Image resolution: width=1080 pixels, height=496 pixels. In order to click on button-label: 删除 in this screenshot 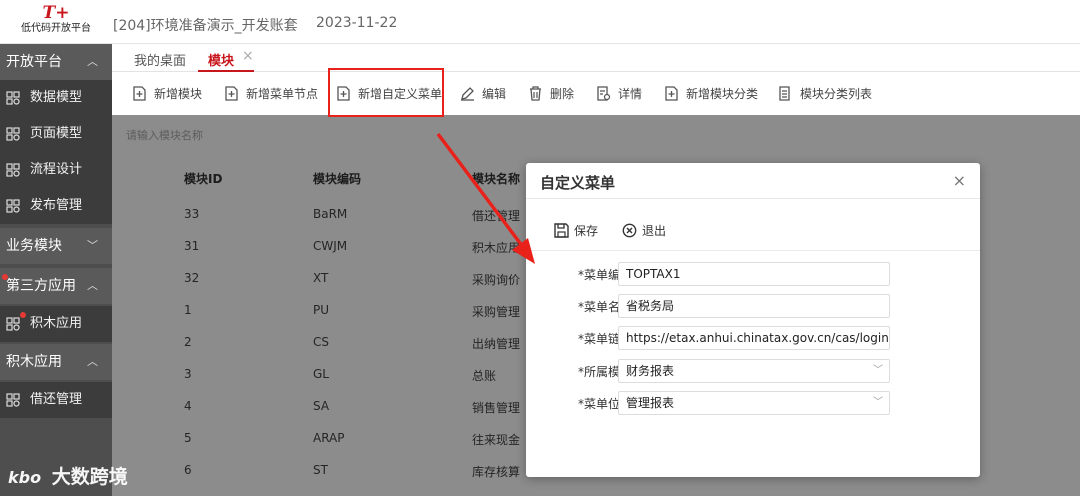, I will do `click(562, 94)`.